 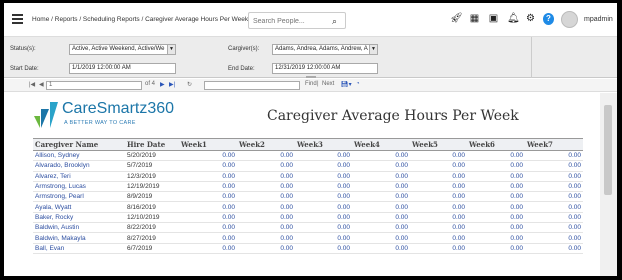 What do you see at coordinates (152, 228) in the screenshot?
I see `hire-date-cell: 8/22/2019` at bounding box center [152, 228].